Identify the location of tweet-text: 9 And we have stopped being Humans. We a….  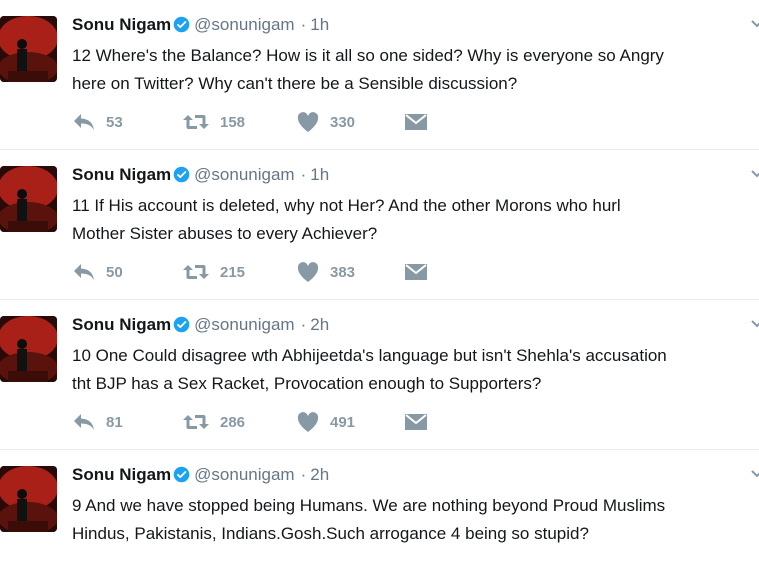
(415, 520).